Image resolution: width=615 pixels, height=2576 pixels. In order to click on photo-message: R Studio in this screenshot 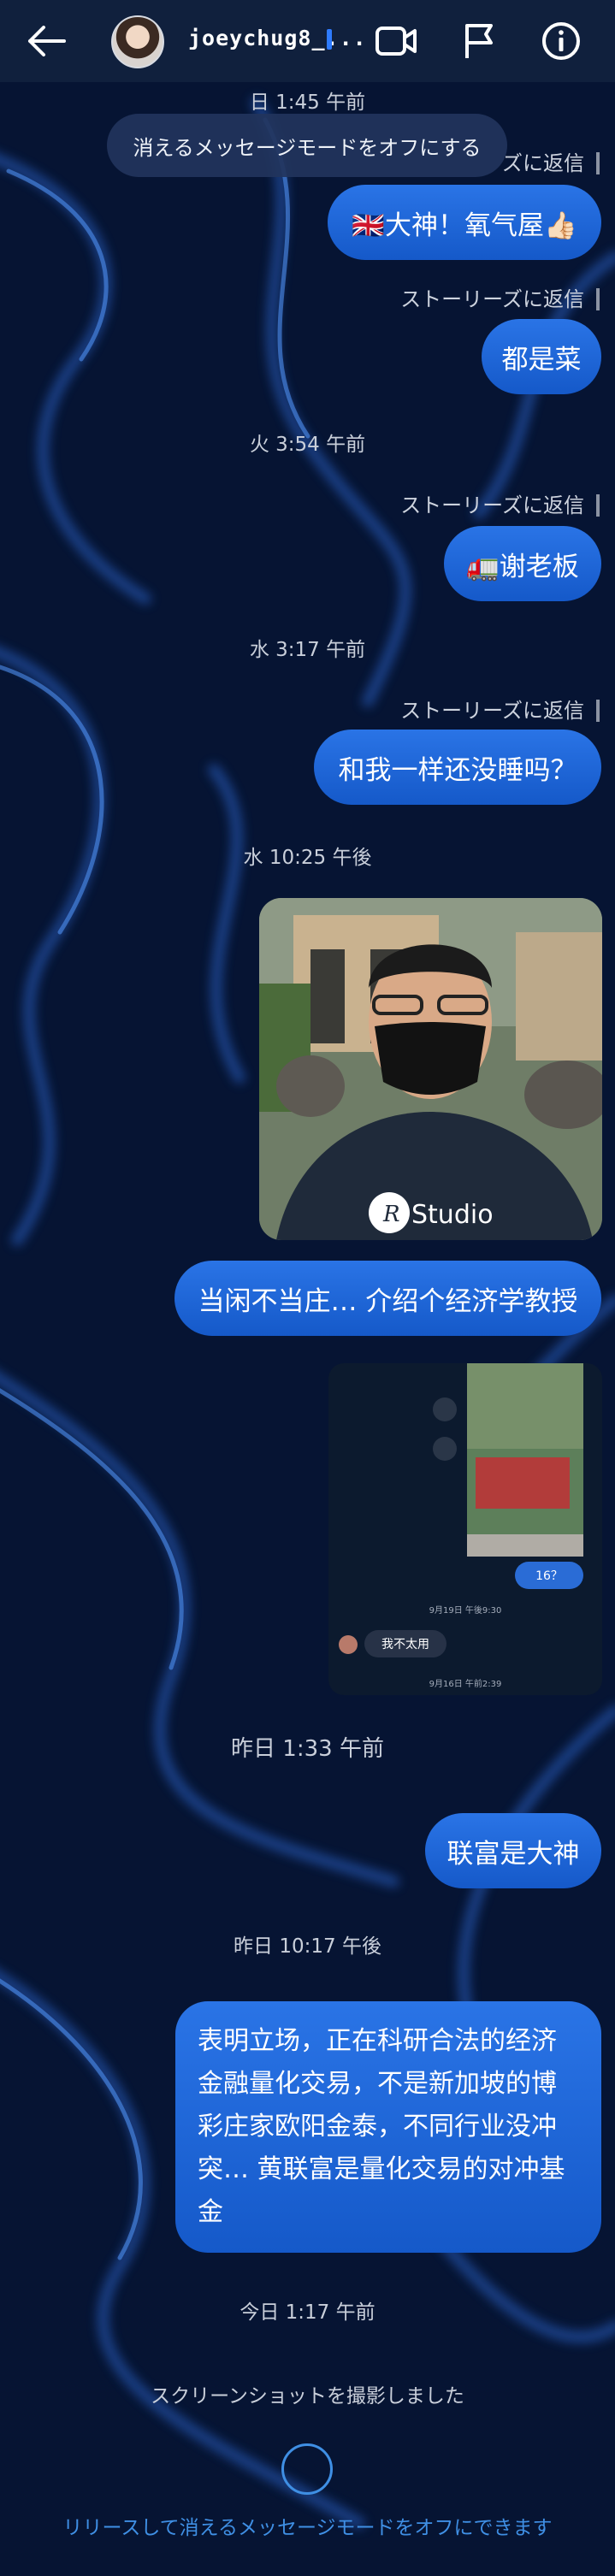, I will do `click(431, 1069)`.